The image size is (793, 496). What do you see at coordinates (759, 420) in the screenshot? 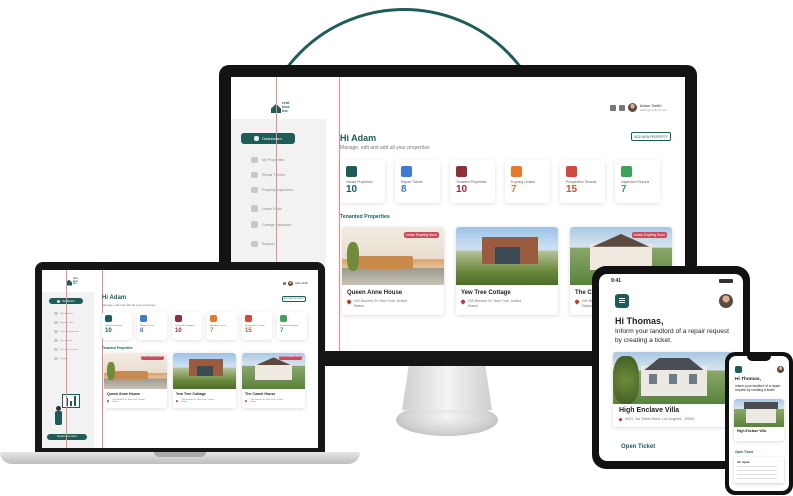
I see `property-card: High Enclave Villa` at bounding box center [759, 420].